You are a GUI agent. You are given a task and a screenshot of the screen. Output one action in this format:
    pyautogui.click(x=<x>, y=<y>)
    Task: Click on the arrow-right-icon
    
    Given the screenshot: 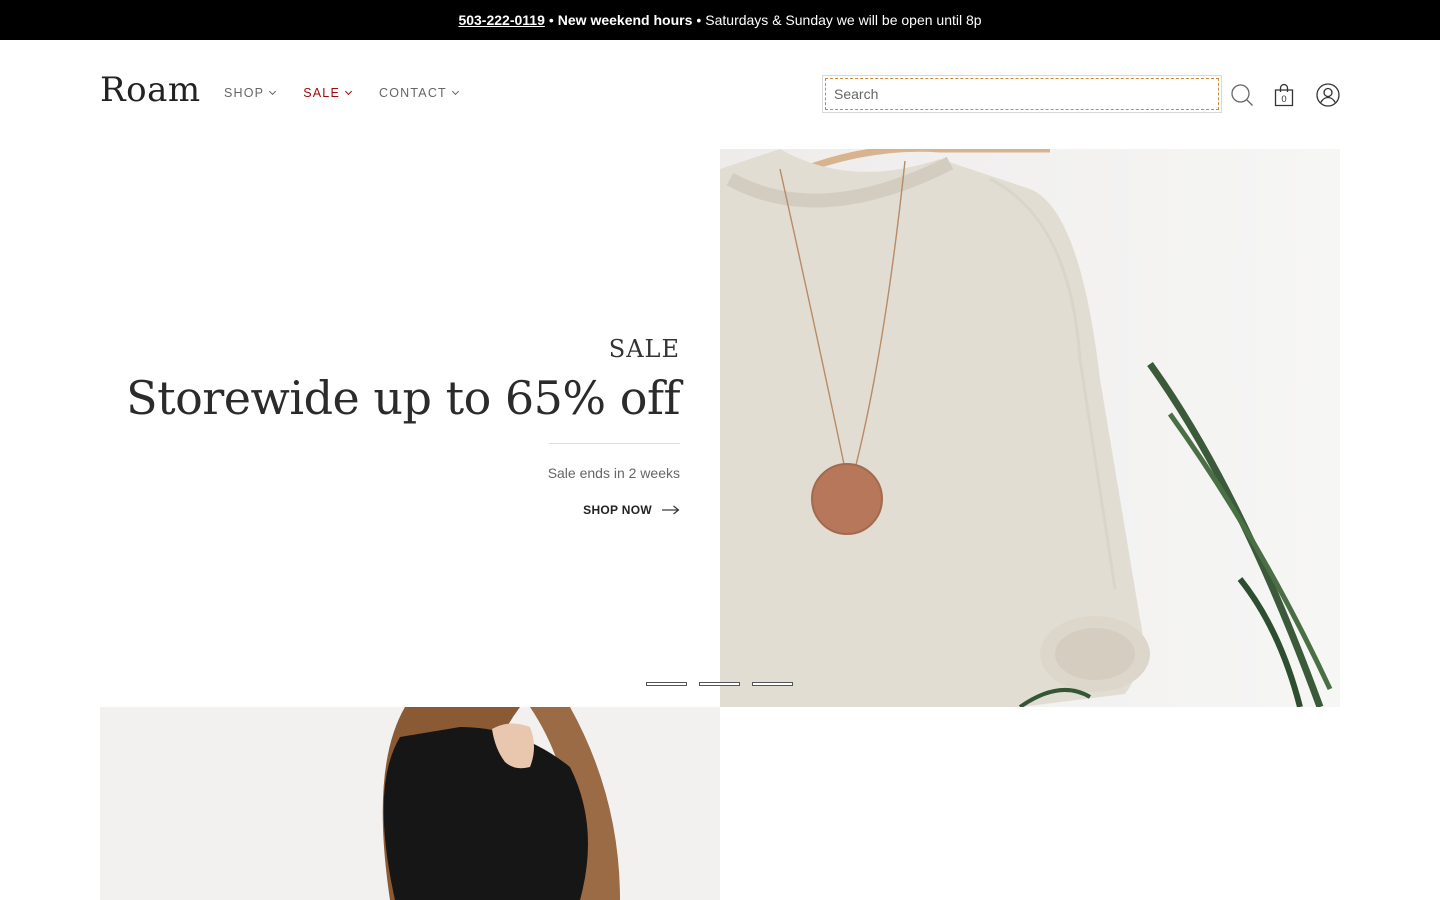 What is the action you would take?
    pyautogui.click(x=671, y=510)
    